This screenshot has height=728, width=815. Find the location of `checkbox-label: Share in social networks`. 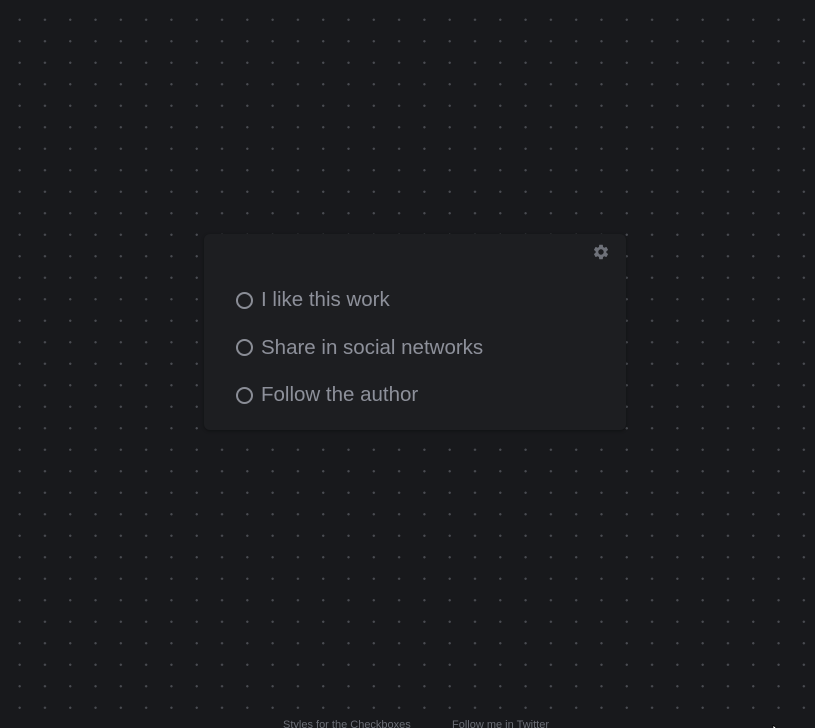

checkbox-label: Share in social networks is located at coordinates (372, 347).